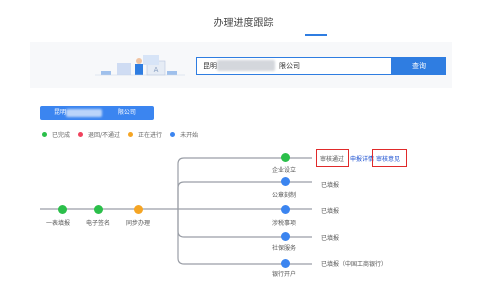 The width and height of the screenshot is (487, 291). What do you see at coordinates (330, 238) in the screenshot?
I see `status-social: 已填报` at bounding box center [330, 238].